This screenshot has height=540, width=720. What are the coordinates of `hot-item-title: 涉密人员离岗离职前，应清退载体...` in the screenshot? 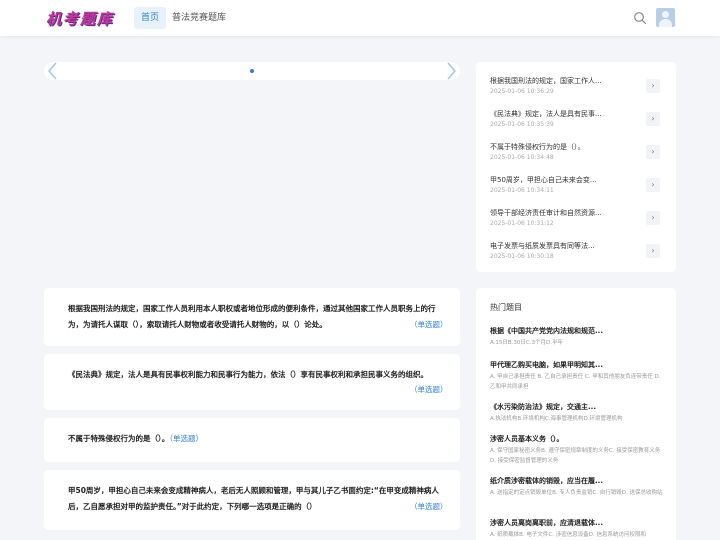 It's located at (578, 523).